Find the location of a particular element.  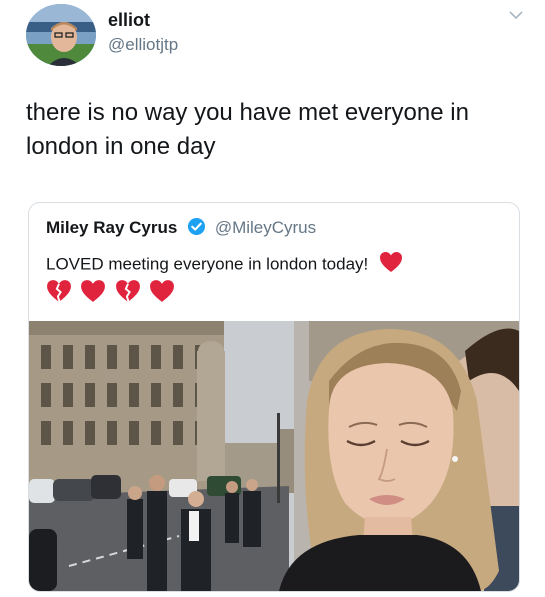

tweet-header: elliot @elliotjtp is located at coordinates (275, 36).